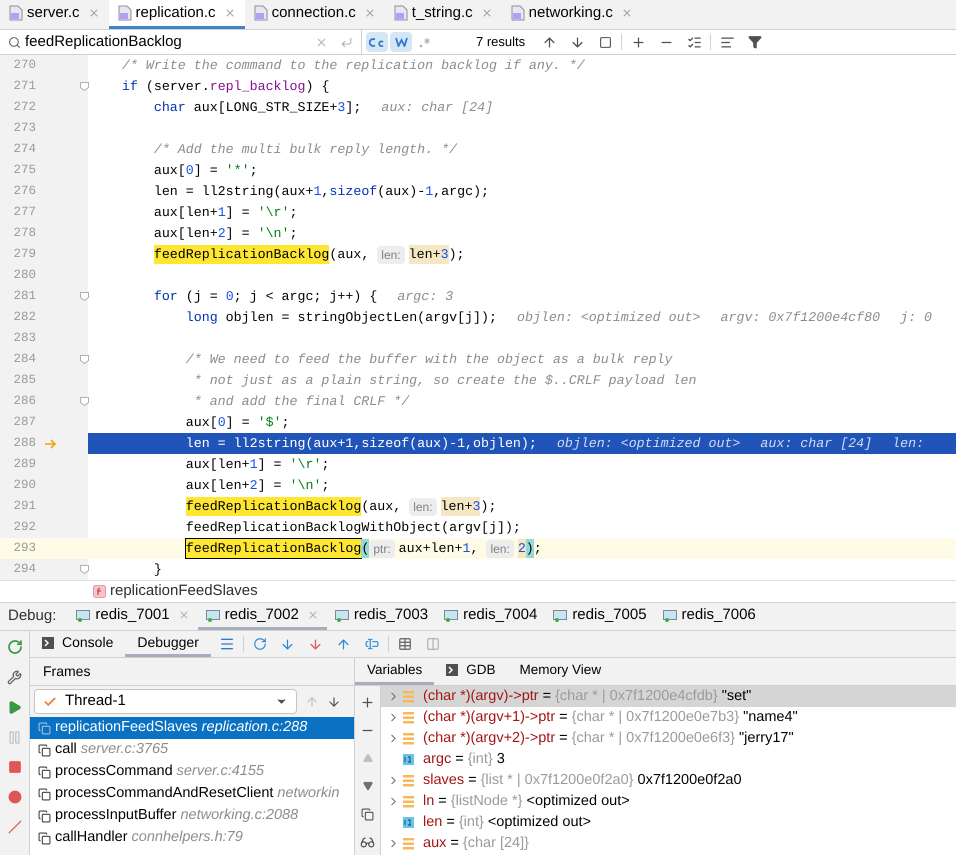 This screenshot has height=855, width=956. What do you see at coordinates (181, 42) in the screenshot?
I see `search-field: feedReplicationBacklog` at bounding box center [181, 42].